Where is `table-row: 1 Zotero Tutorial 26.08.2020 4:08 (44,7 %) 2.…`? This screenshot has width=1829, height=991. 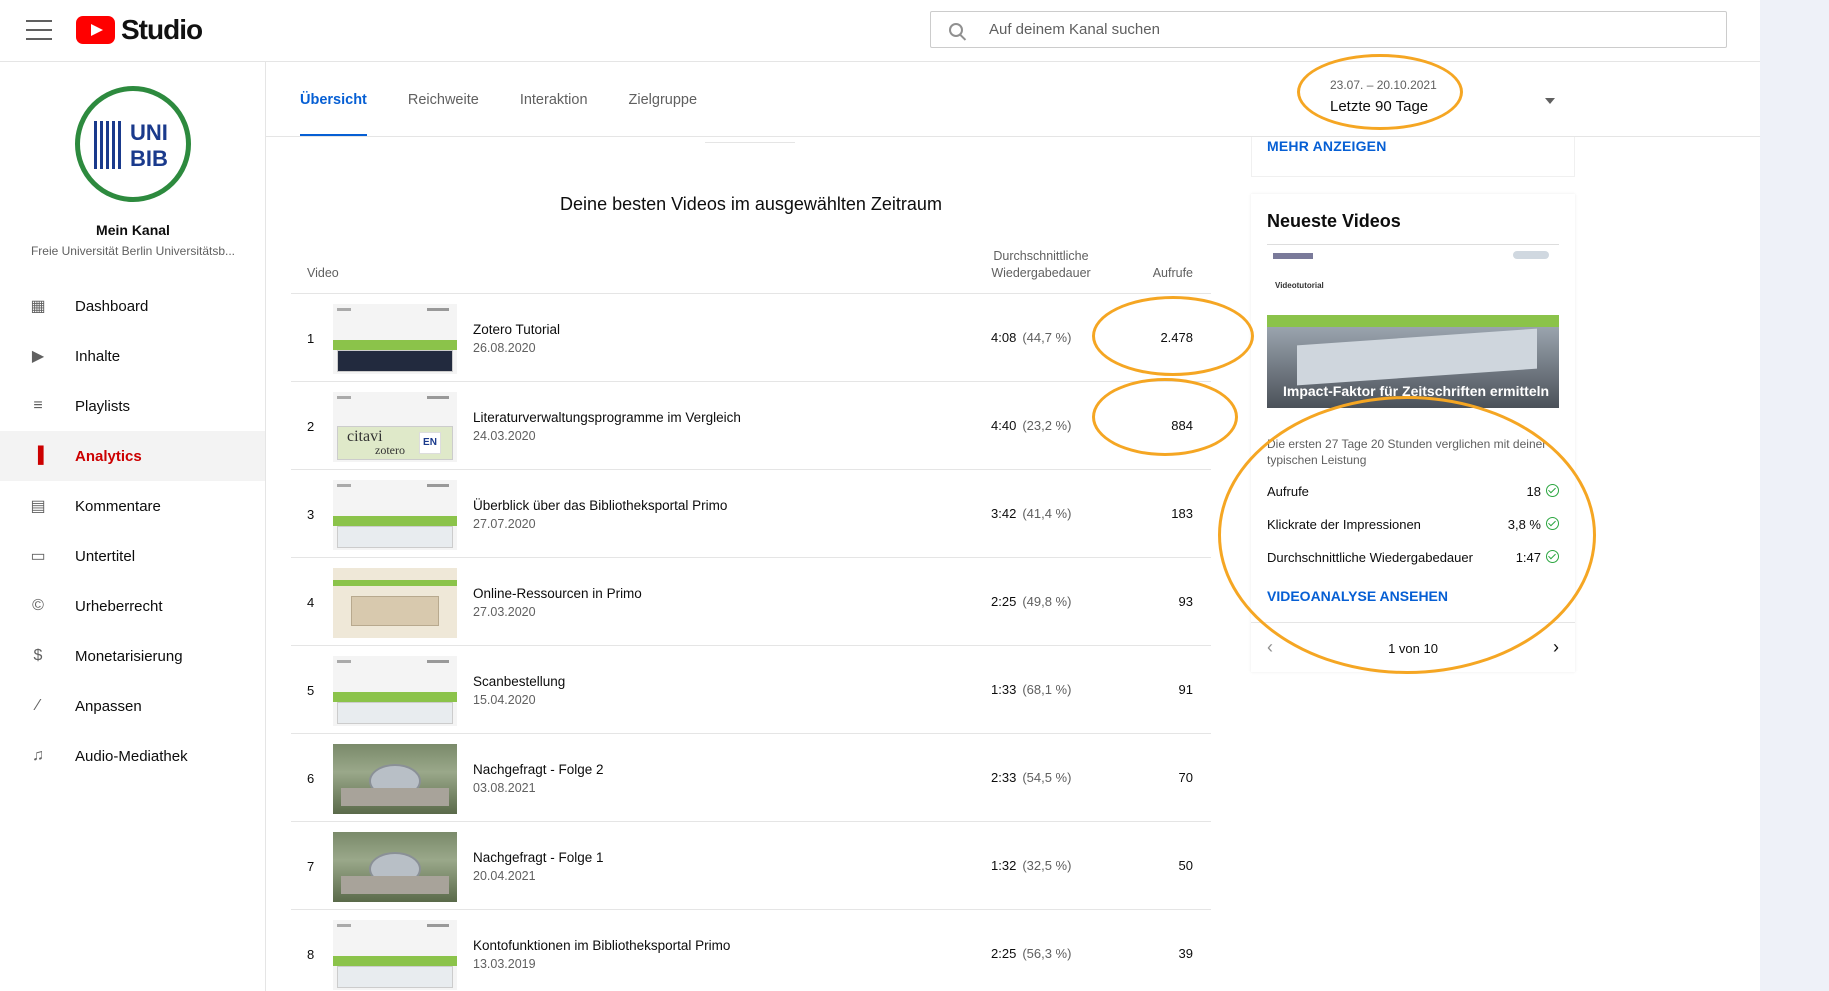 table-row: 1 Zotero Tutorial 26.08.2020 4:08 (44,7 %) 2.… is located at coordinates (751, 338).